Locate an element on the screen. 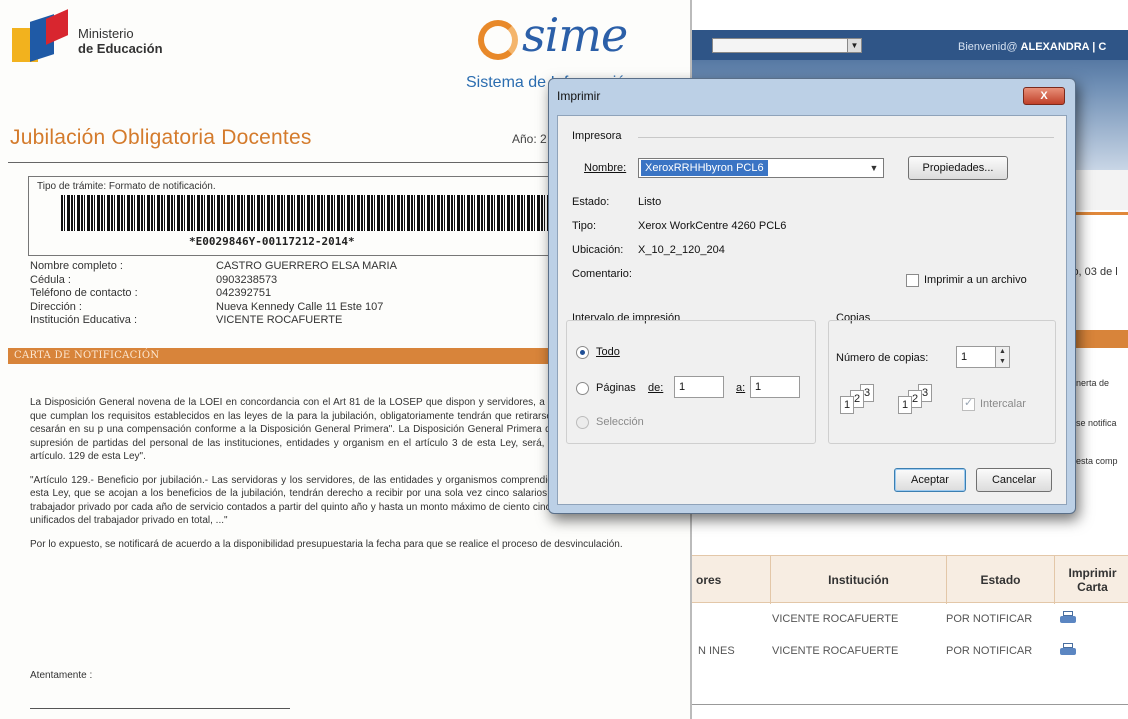 This screenshot has width=1128, height=719. type-value: Xerox WorkCentre 4260 PCL6 is located at coordinates (712, 226).